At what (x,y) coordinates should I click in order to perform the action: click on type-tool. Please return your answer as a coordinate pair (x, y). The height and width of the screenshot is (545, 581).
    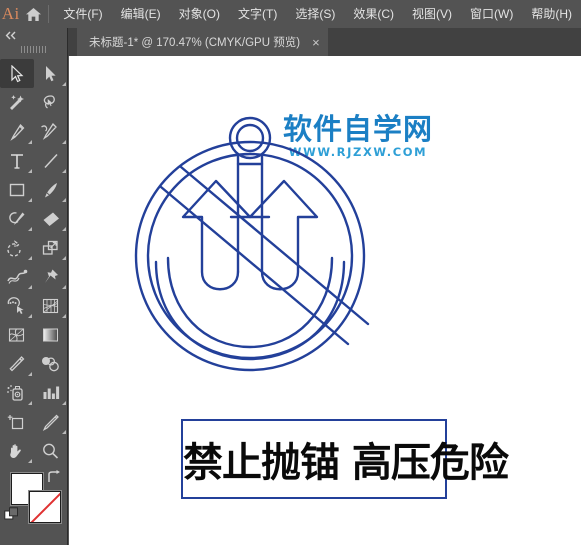
    Looking at the image, I should click on (17, 160).